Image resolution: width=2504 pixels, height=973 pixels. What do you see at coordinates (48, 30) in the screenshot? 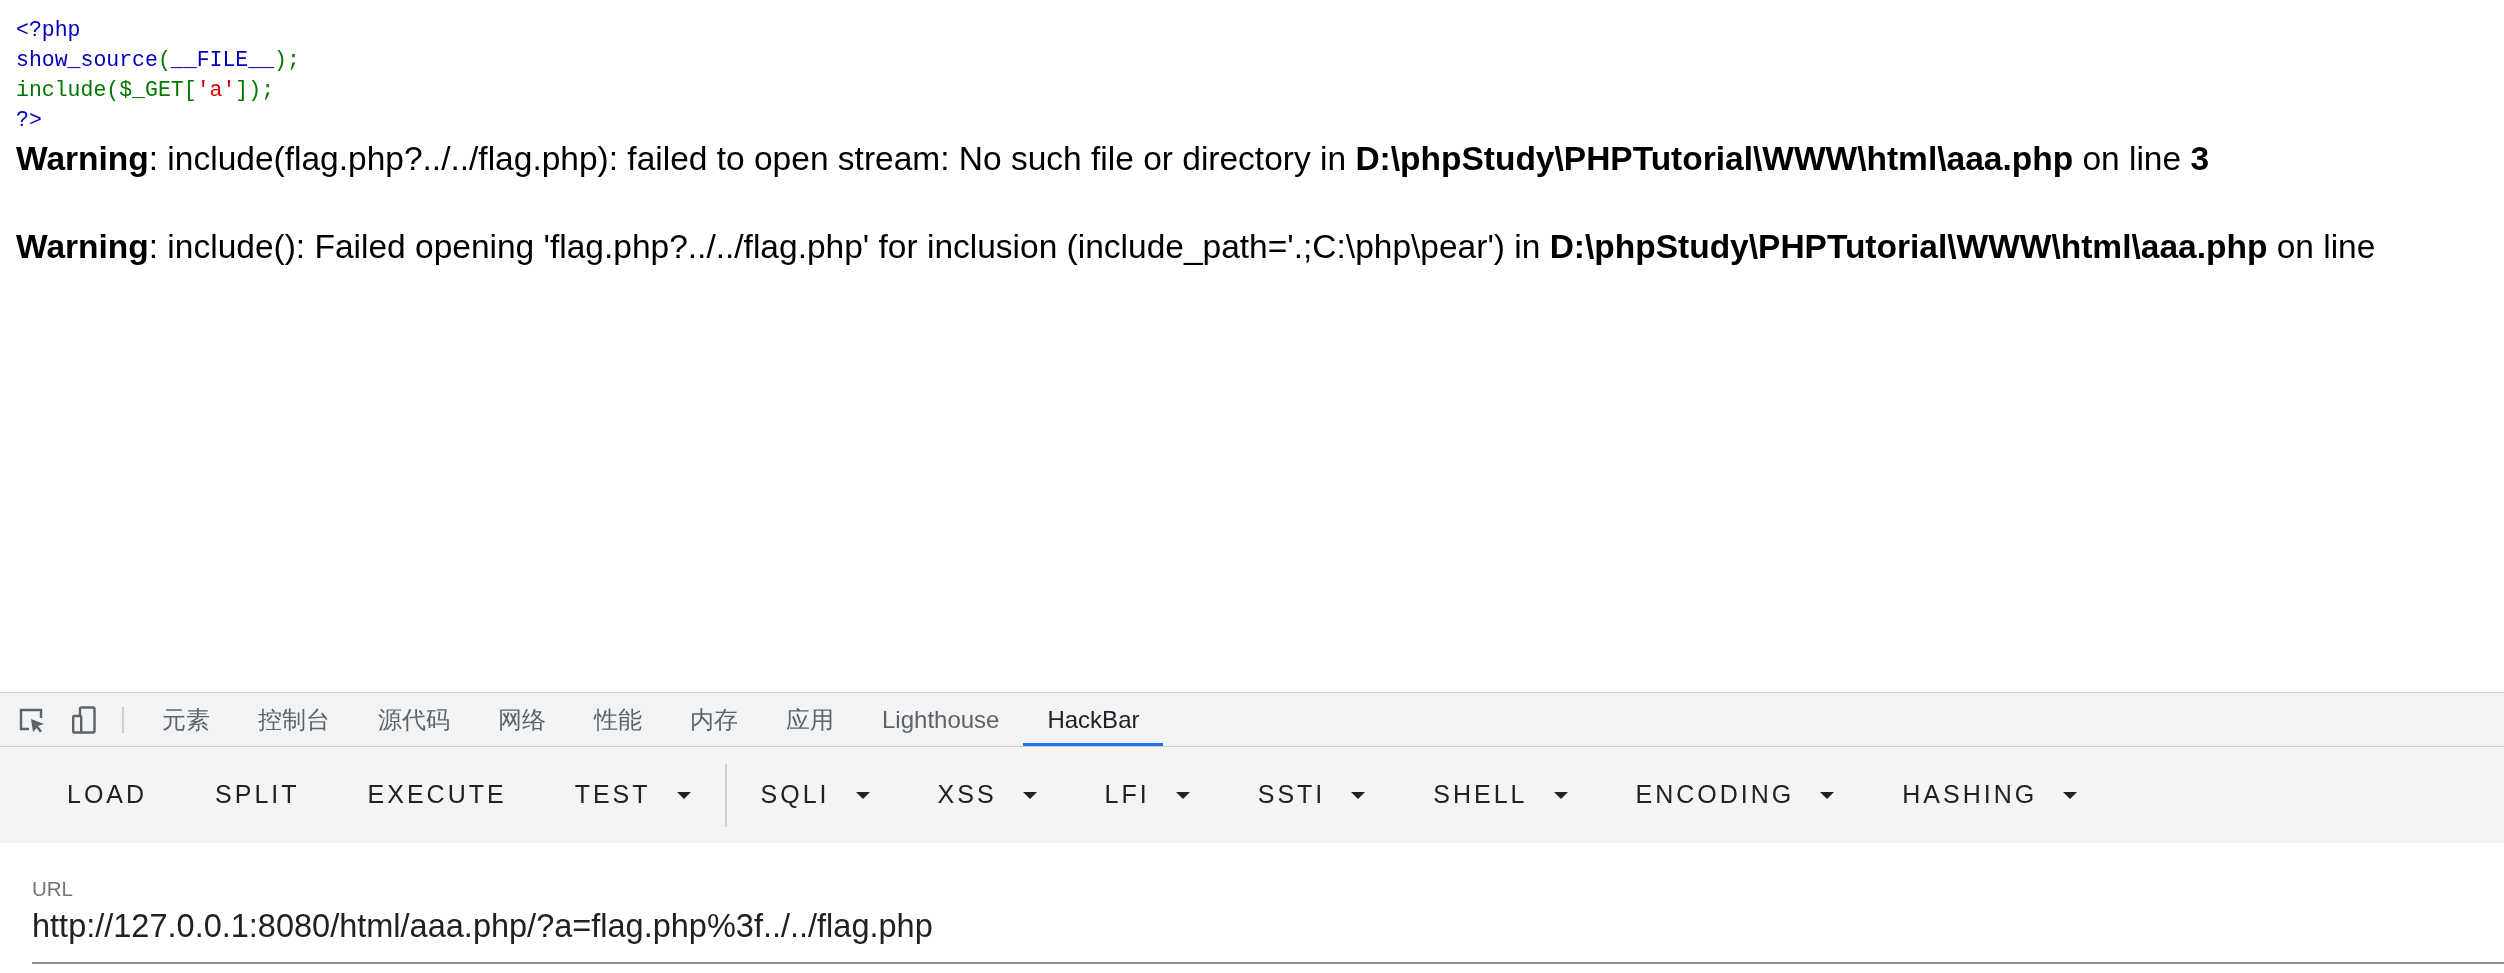
I see `code-line: <?php` at bounding box center [48, 30].